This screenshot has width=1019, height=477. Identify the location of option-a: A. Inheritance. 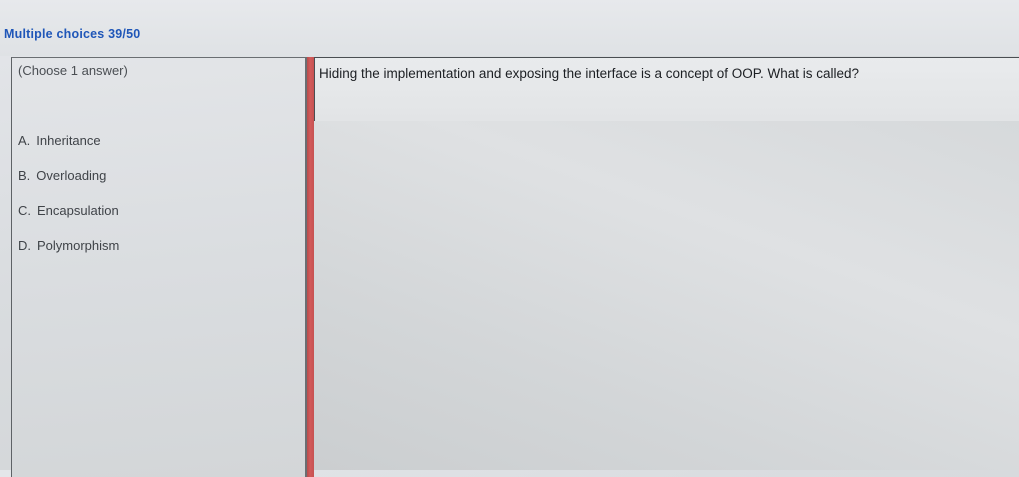
(59, 140).